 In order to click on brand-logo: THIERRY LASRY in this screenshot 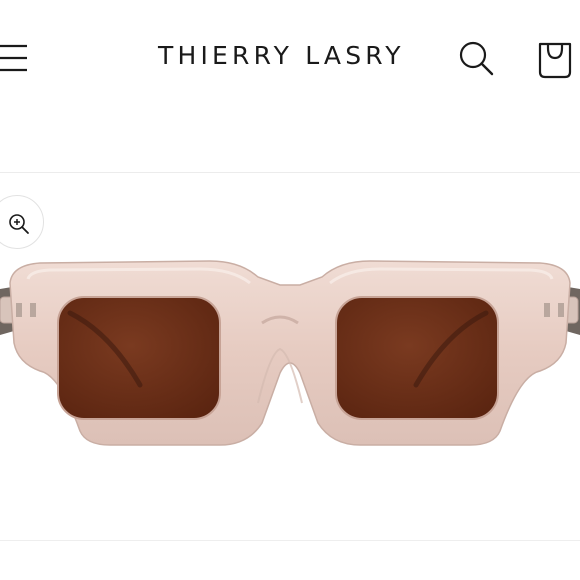, I will do `click(291, 56)`.